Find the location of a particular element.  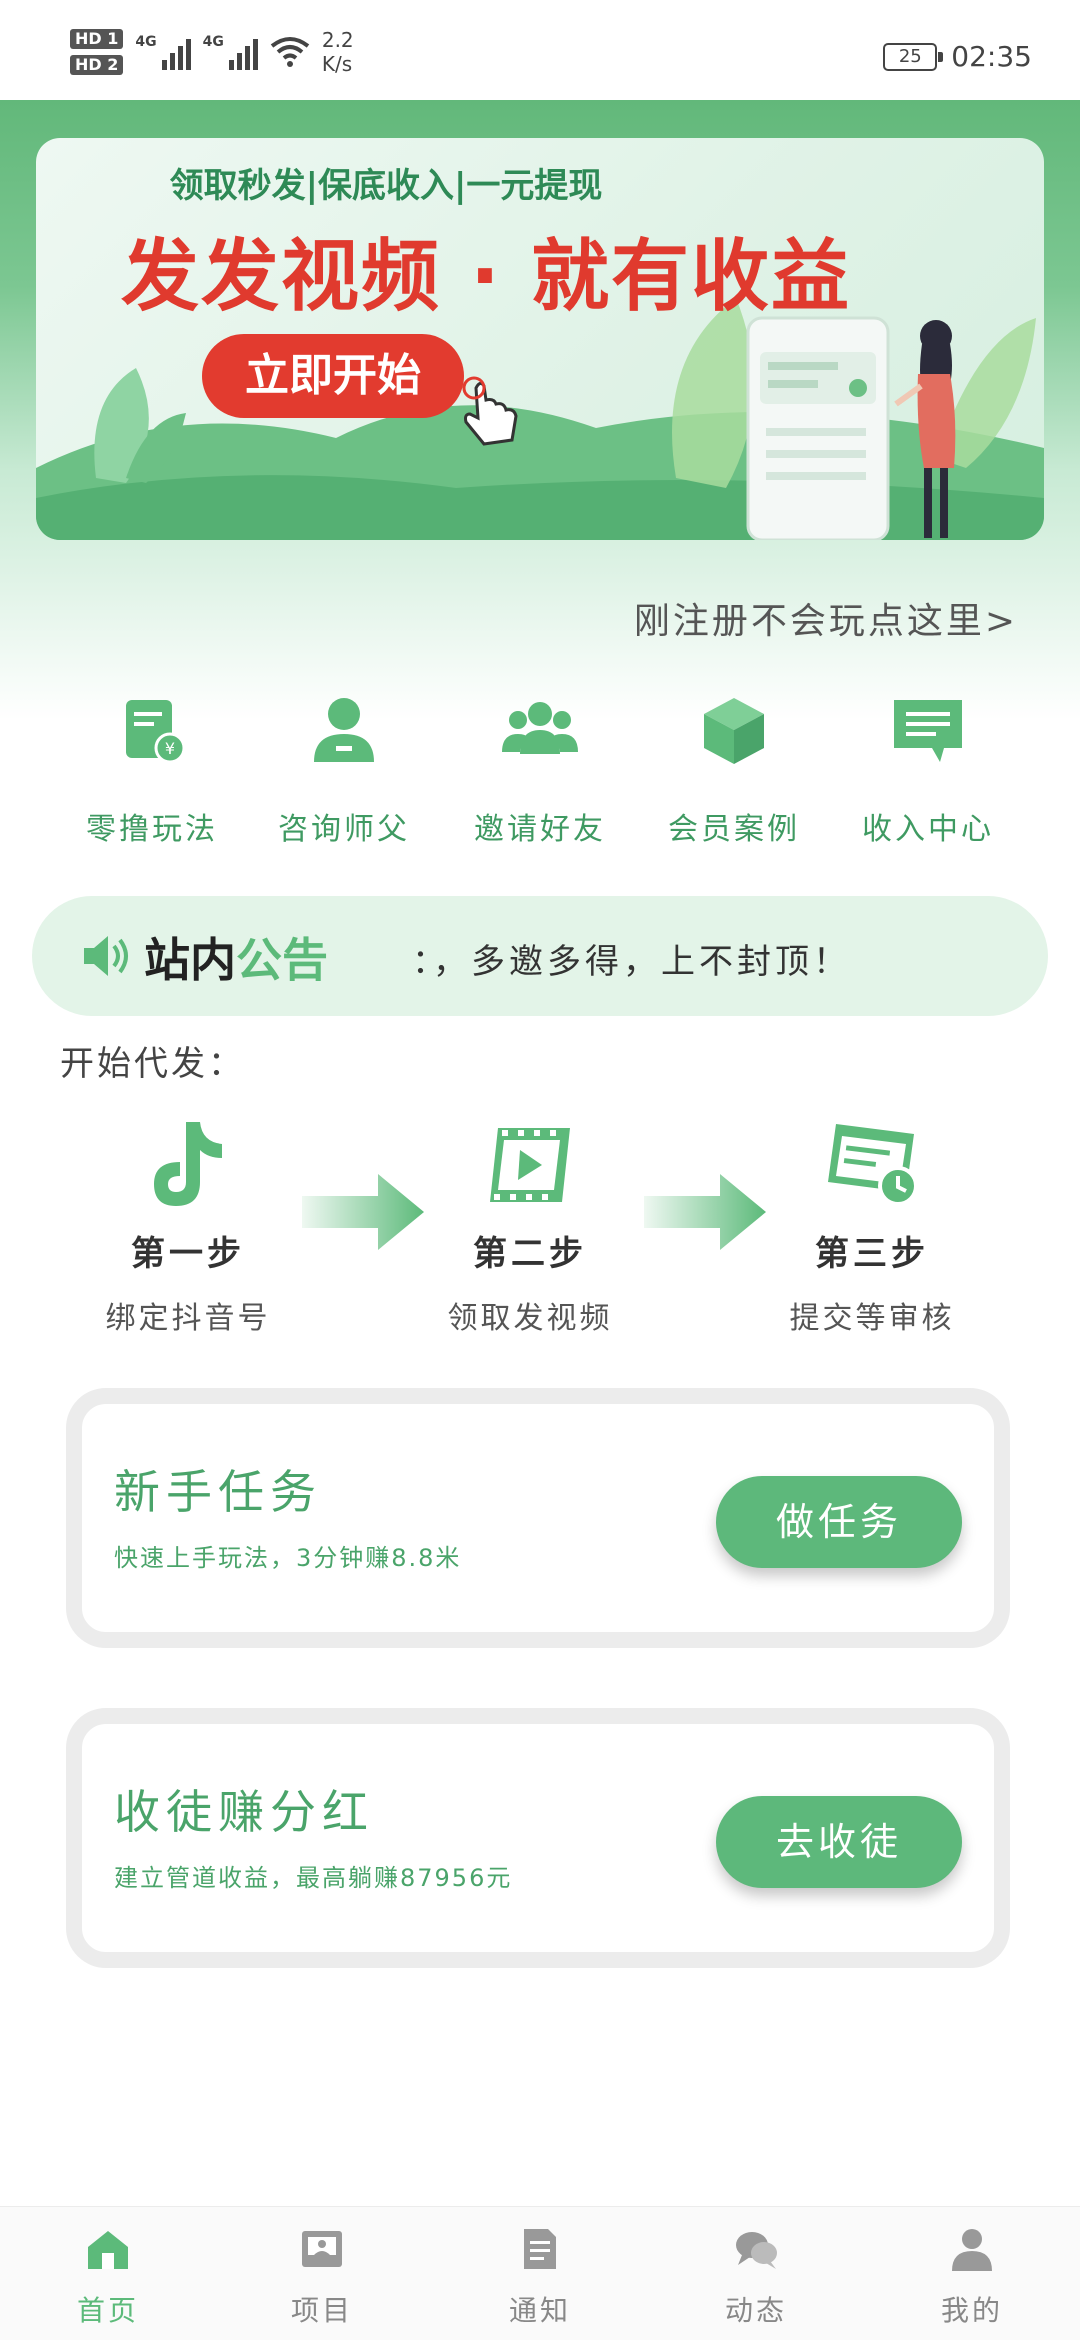

hd1-badge: HD 1 is located at coordinates (97, 39).